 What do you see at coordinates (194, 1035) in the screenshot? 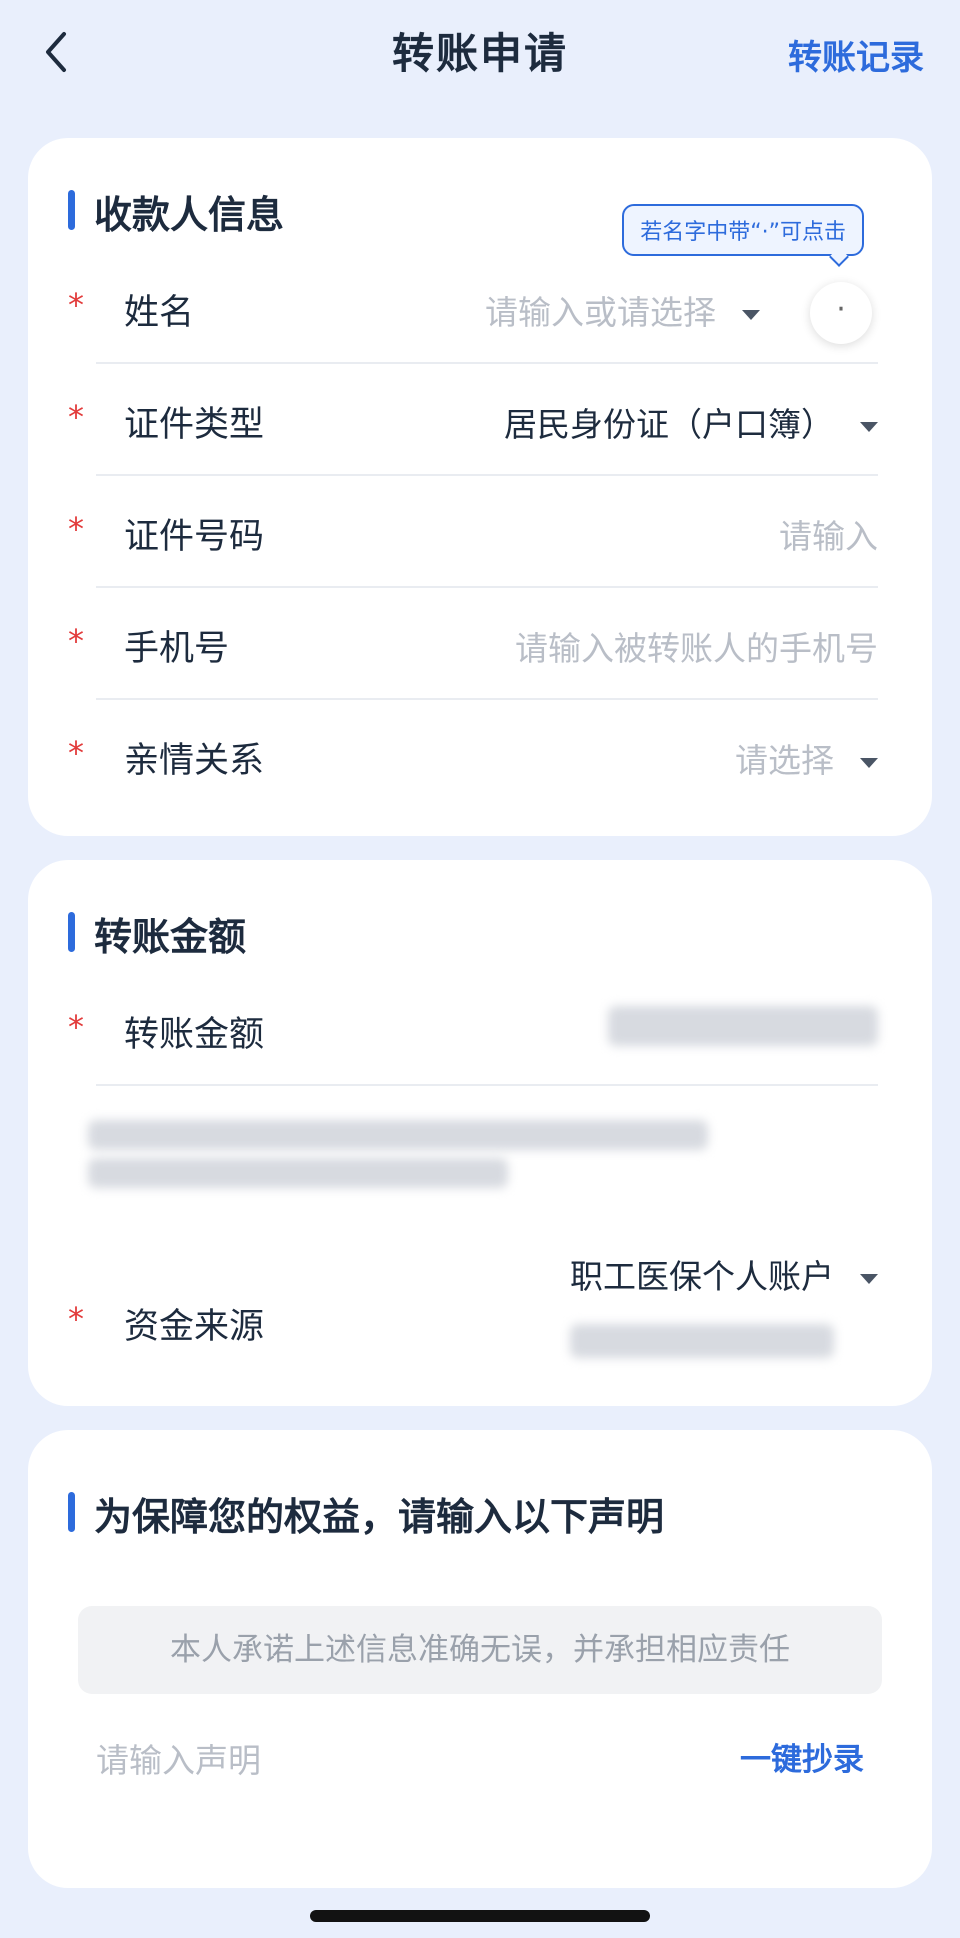
I see `amount-label: 转账金额` at bounding box center [194, 1035].